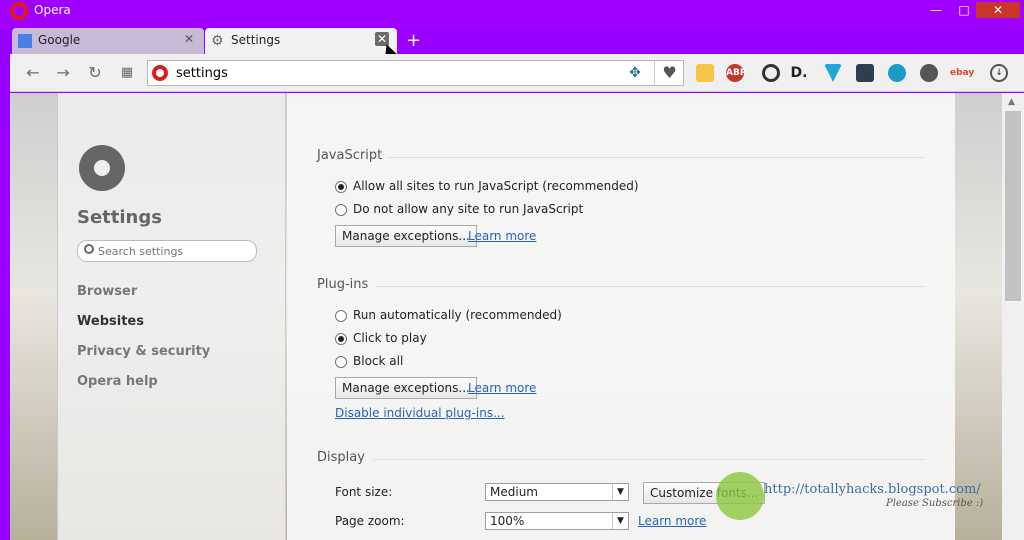 The image size is (1024, 540). I want to click on scrollbar-thumb, so click(1013, 206).